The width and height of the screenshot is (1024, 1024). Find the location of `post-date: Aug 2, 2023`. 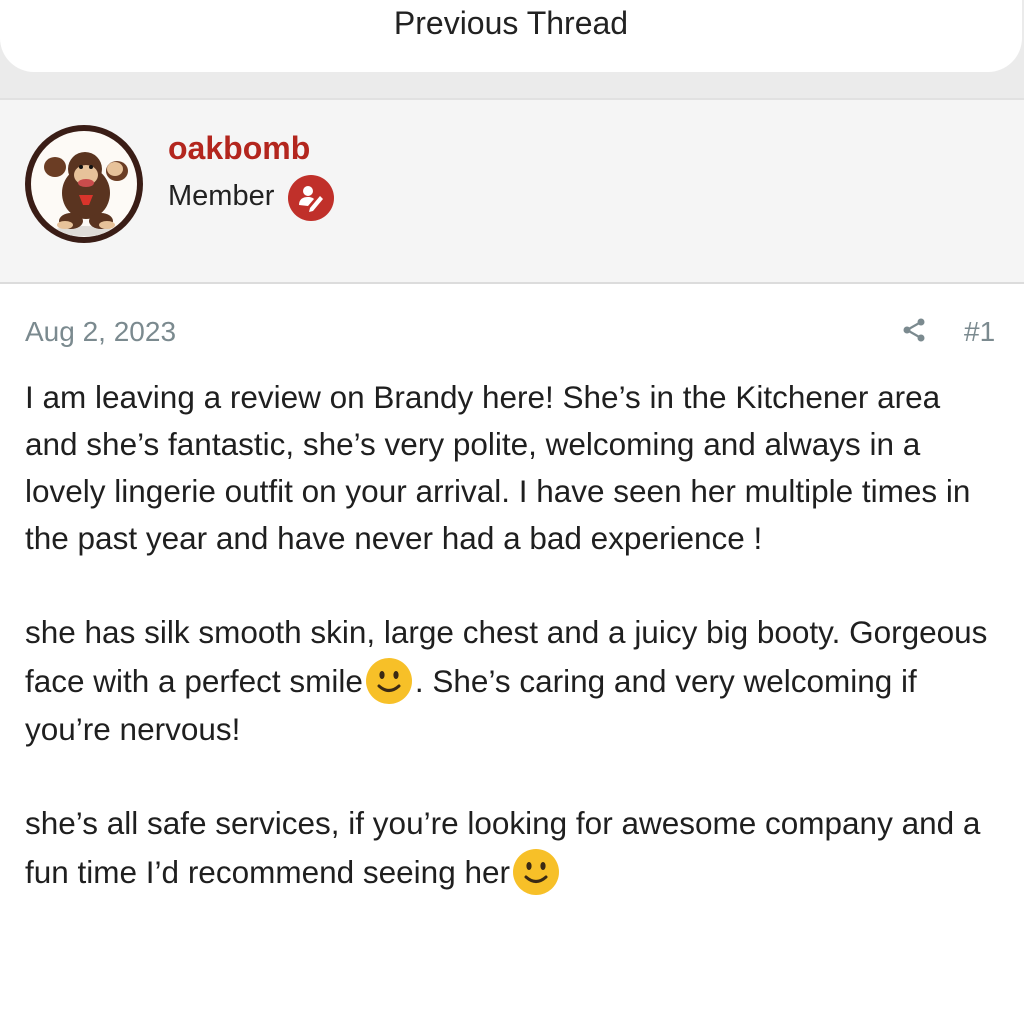

post-date: Aug 2, 2023 is located at coordinates (100, 332).